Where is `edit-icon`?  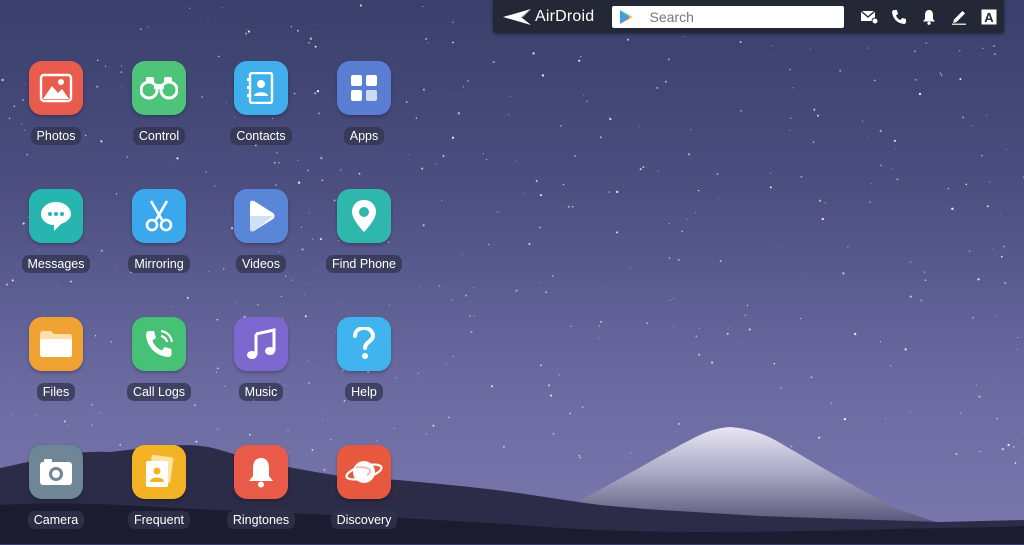 edit-icon is located at coordinates (959, 17).